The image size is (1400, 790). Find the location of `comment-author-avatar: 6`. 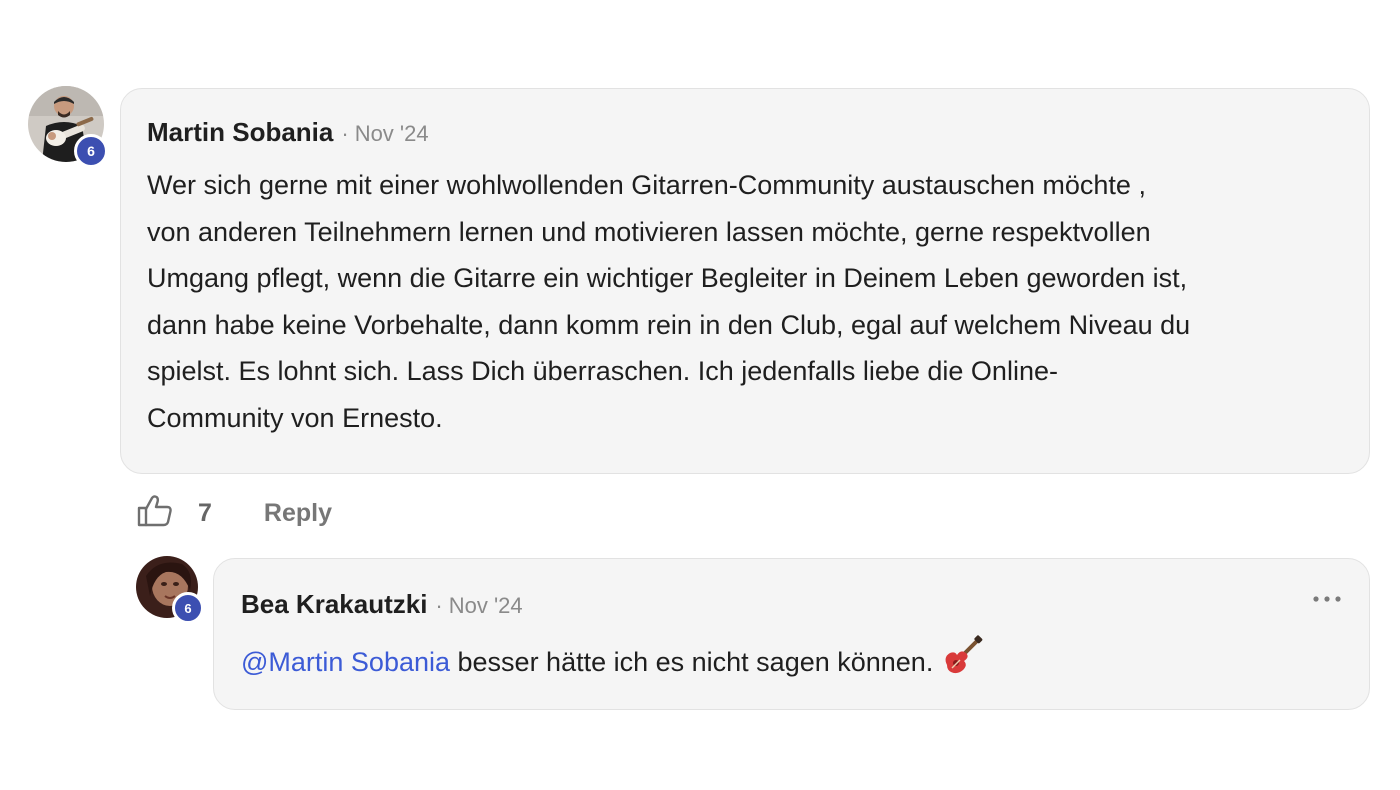

comment-author-avatar: 6 is located at coordinates (68, 128).